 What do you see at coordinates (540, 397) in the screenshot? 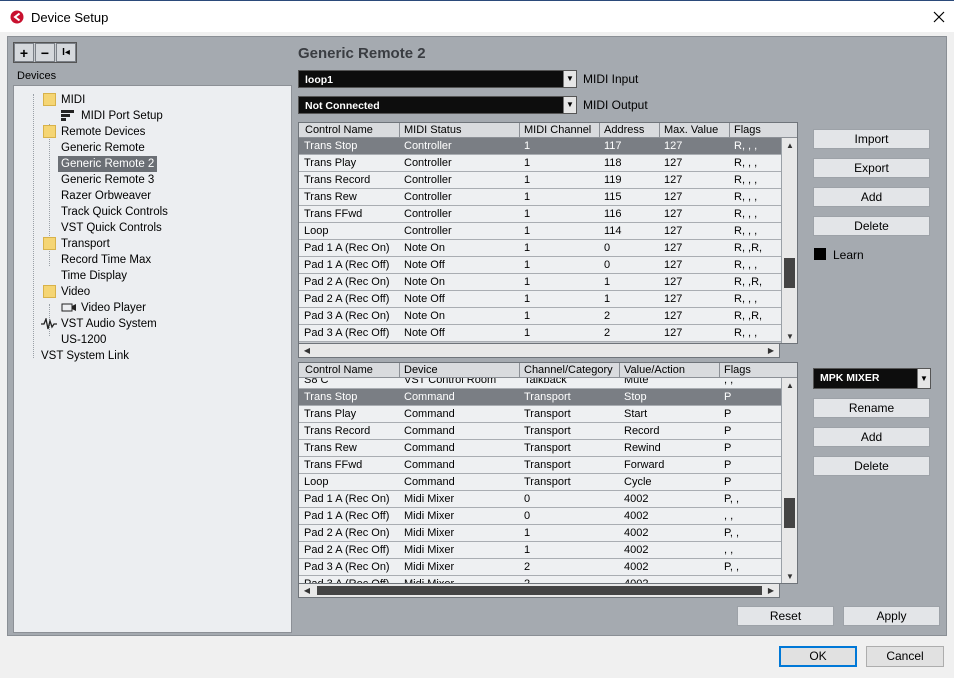
I see `table-row: Trans Stop Command Transport Stop P` at bounding box center [540, 397].